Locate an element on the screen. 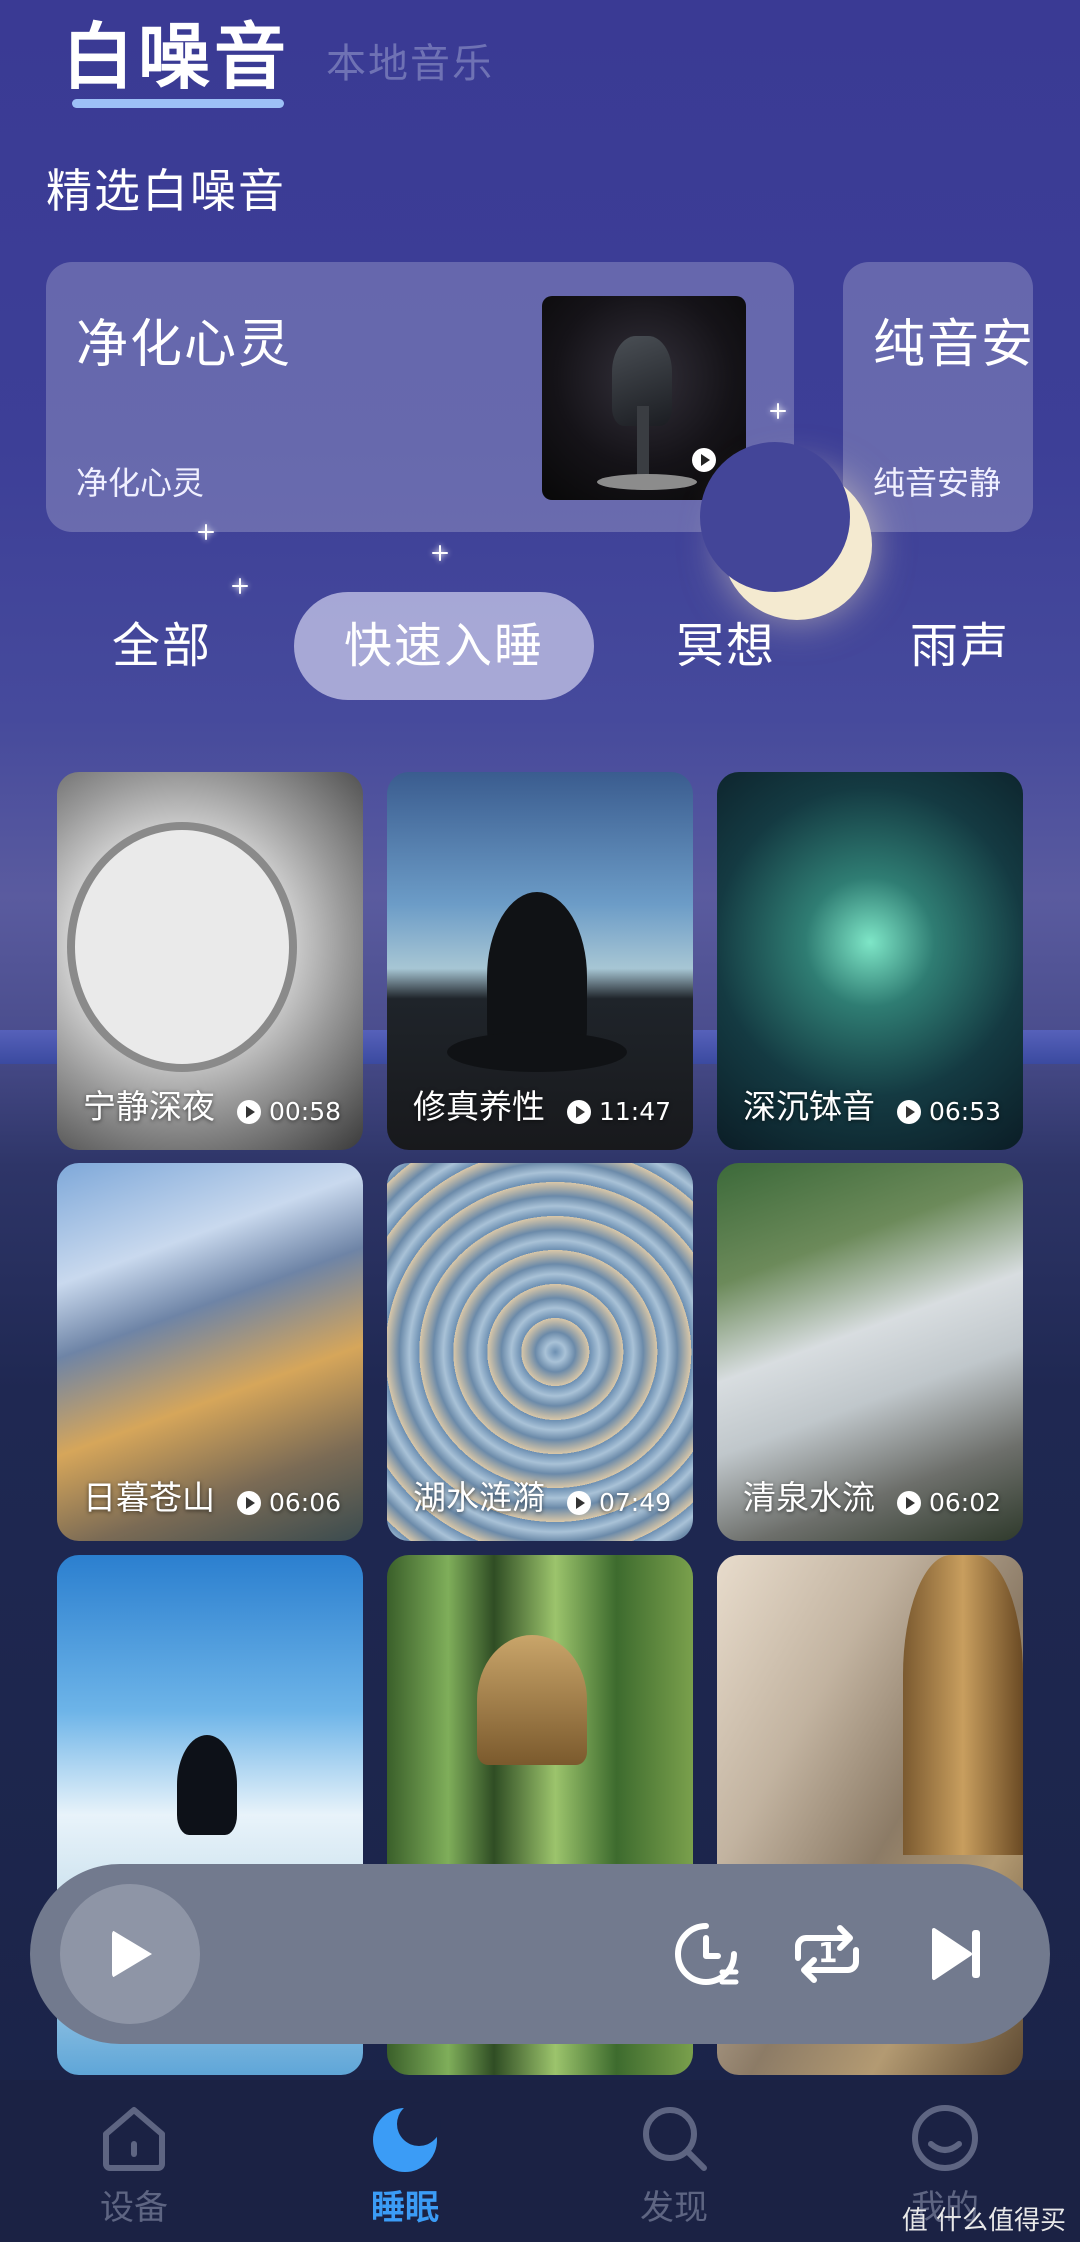 The width and height of the screenshot is (1080, 2242). profile-icon is located at coordinates (945, 2138).